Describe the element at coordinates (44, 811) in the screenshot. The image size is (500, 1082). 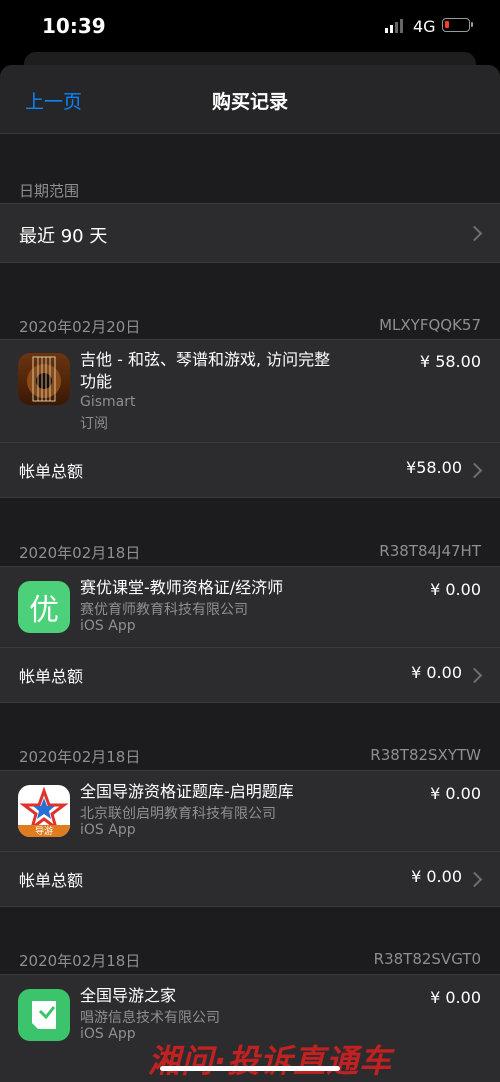
I see `daoyou-app-icon: 导游` at that location.